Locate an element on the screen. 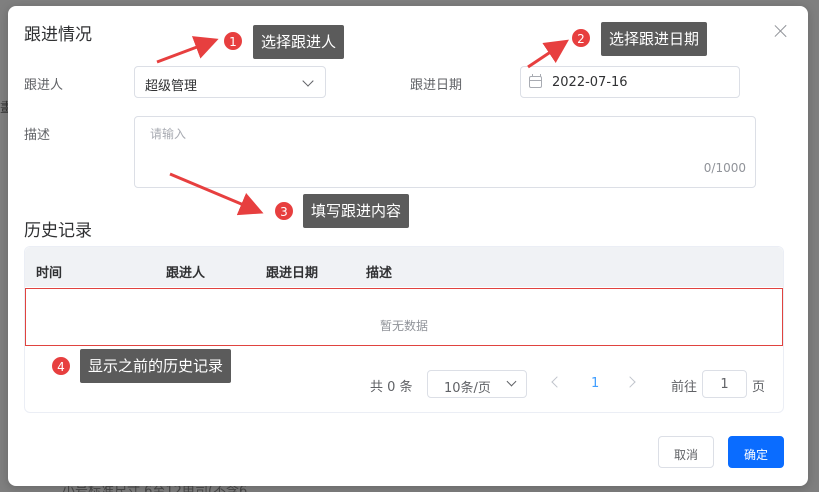  annotation-tip-2: 选择跟进日期 is located at coordinates (654, 39).